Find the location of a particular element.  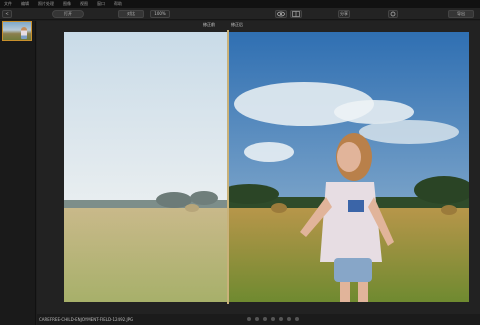

menu-edit: 编辑 is located at coordinates (25, 4).